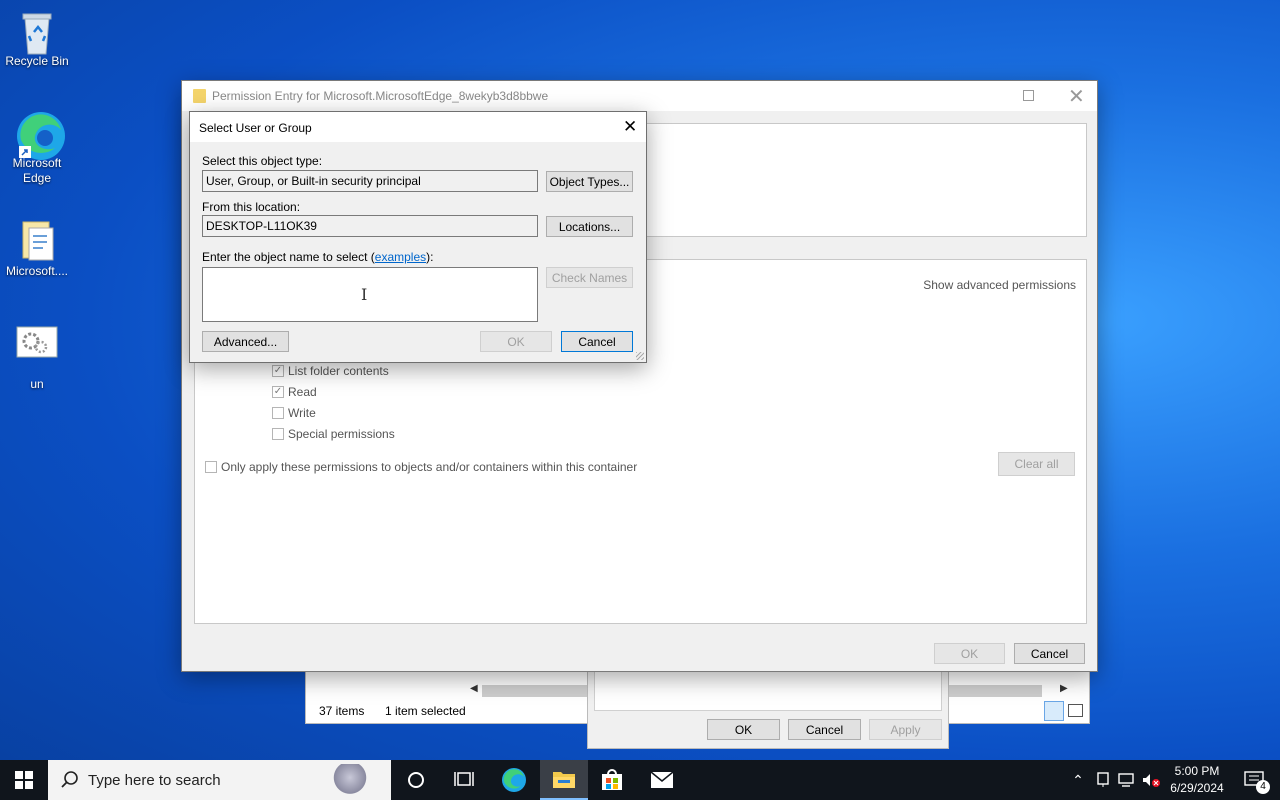 The image size is (1280, 800). I want to click on dialog-title-bar: Select User or Group ✕, so click(418, 127).